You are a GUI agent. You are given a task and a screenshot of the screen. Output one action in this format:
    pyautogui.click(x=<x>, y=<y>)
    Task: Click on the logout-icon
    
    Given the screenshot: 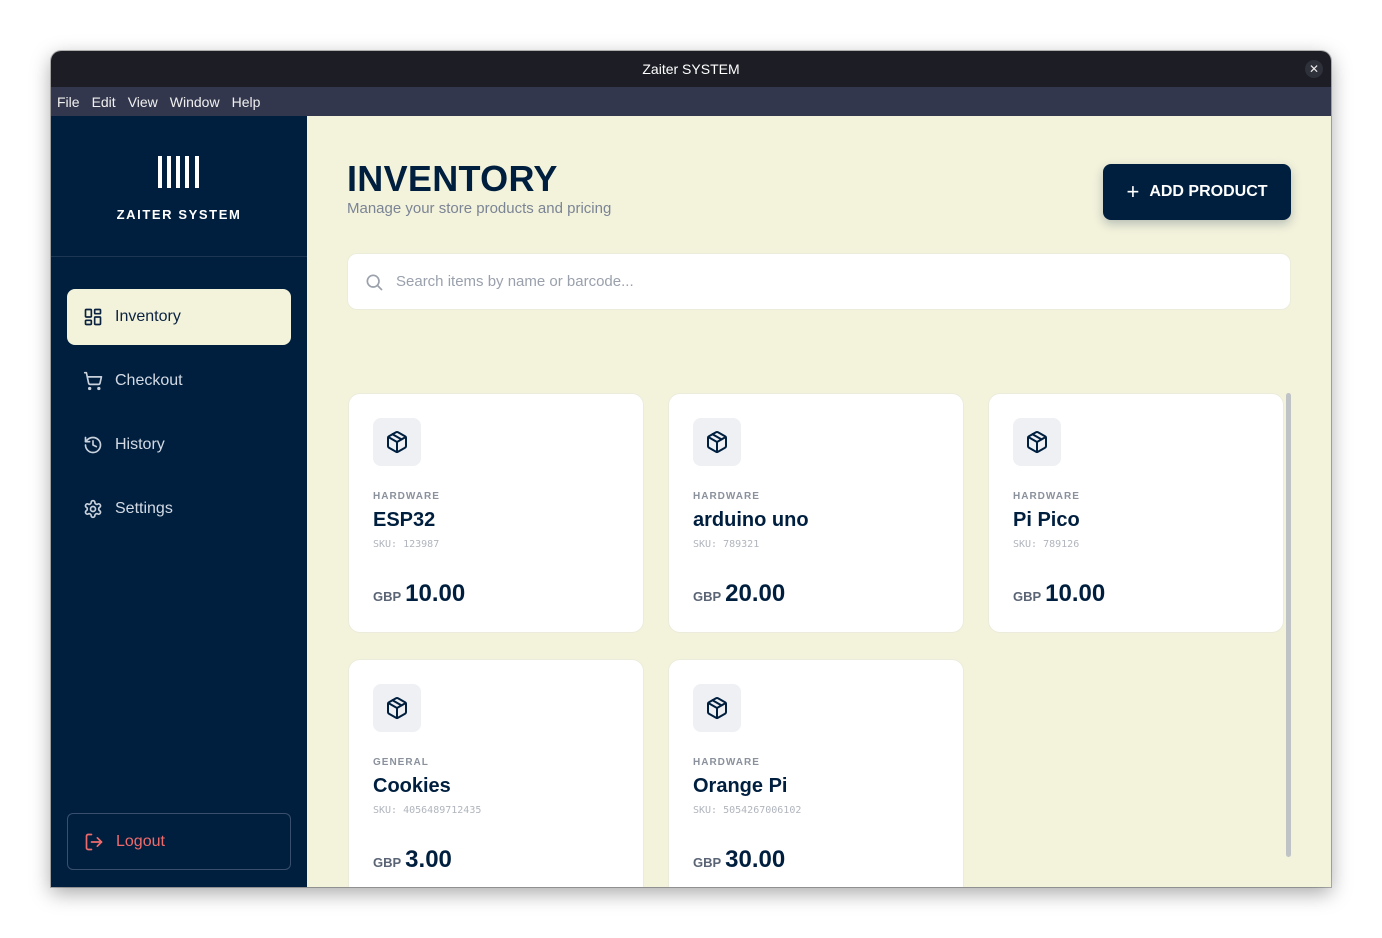 What is the action you would take?
    pyautogui.click(x=94, y=841)
    